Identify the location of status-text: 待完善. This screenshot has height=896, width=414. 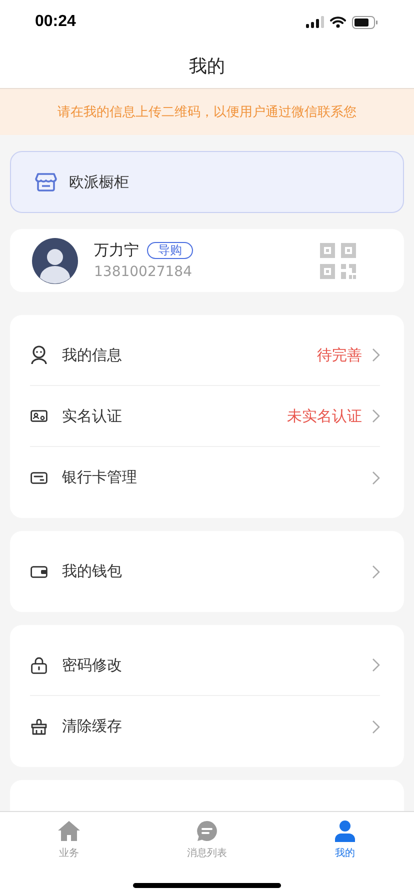
(339, 355).